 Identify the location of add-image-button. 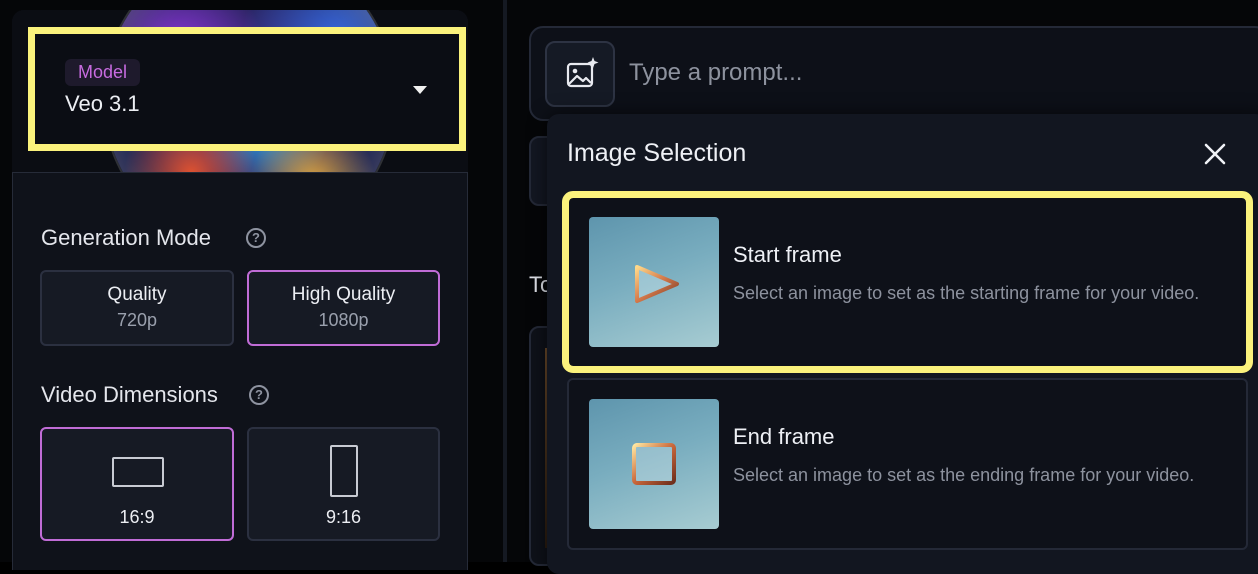
(580, 74).